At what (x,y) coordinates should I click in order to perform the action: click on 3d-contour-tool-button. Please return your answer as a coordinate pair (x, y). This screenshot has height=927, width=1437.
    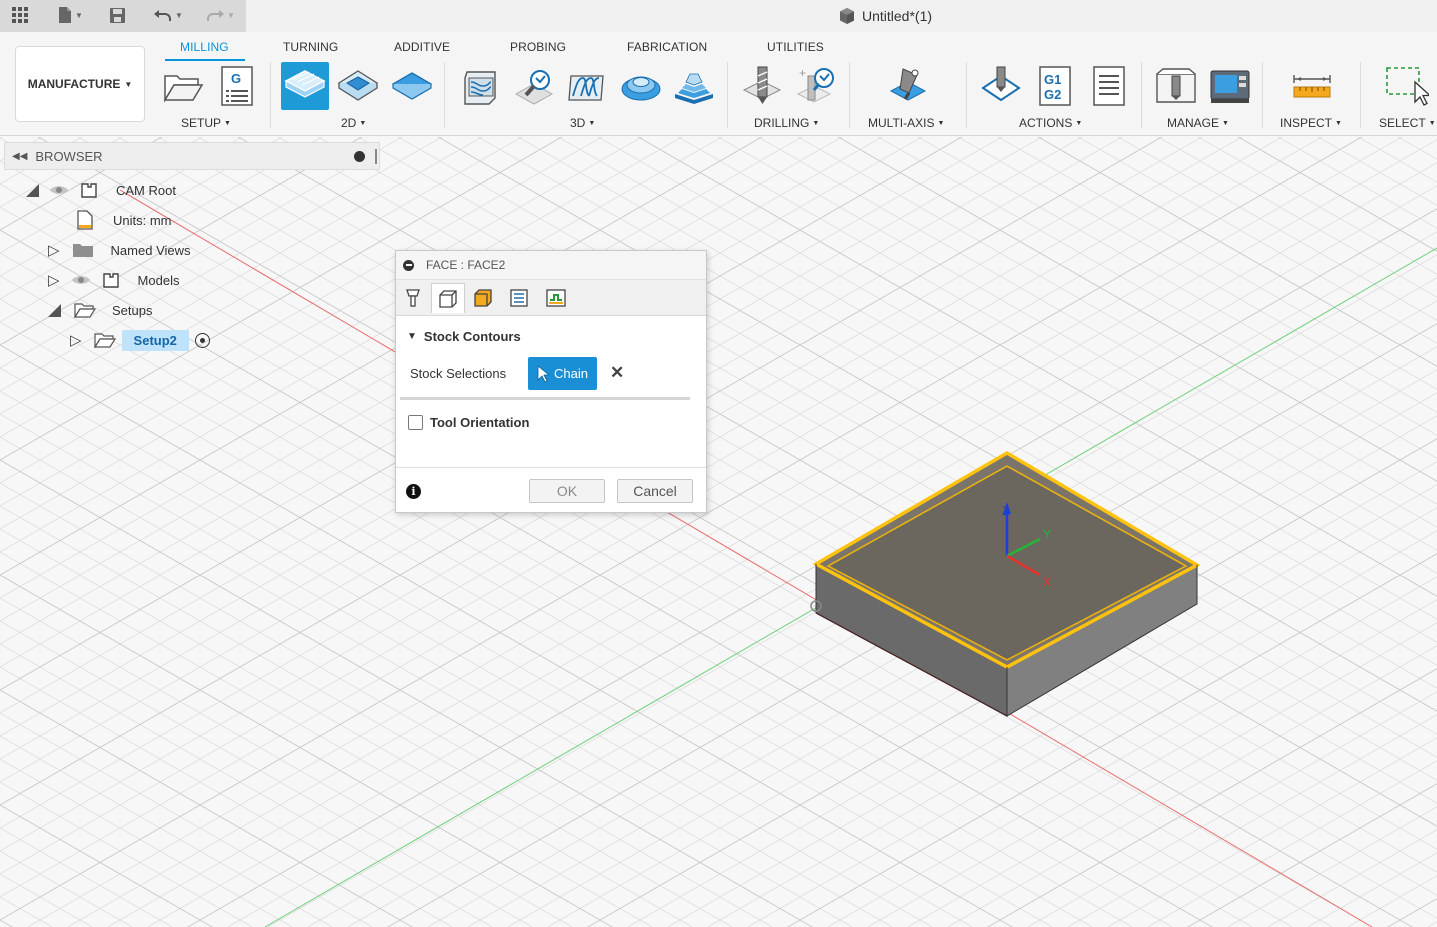
    Looking at the image, I should click on (694, 86).